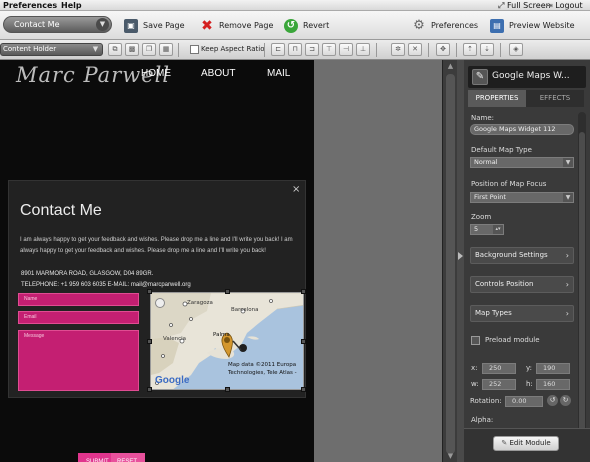 Image resolution: width=590 pixels, height=462 pixels. What do you see at coordinates (312, 49) in the screenshot?
I see `align-right-icon: ⊐` at bounding box center [312, 49].